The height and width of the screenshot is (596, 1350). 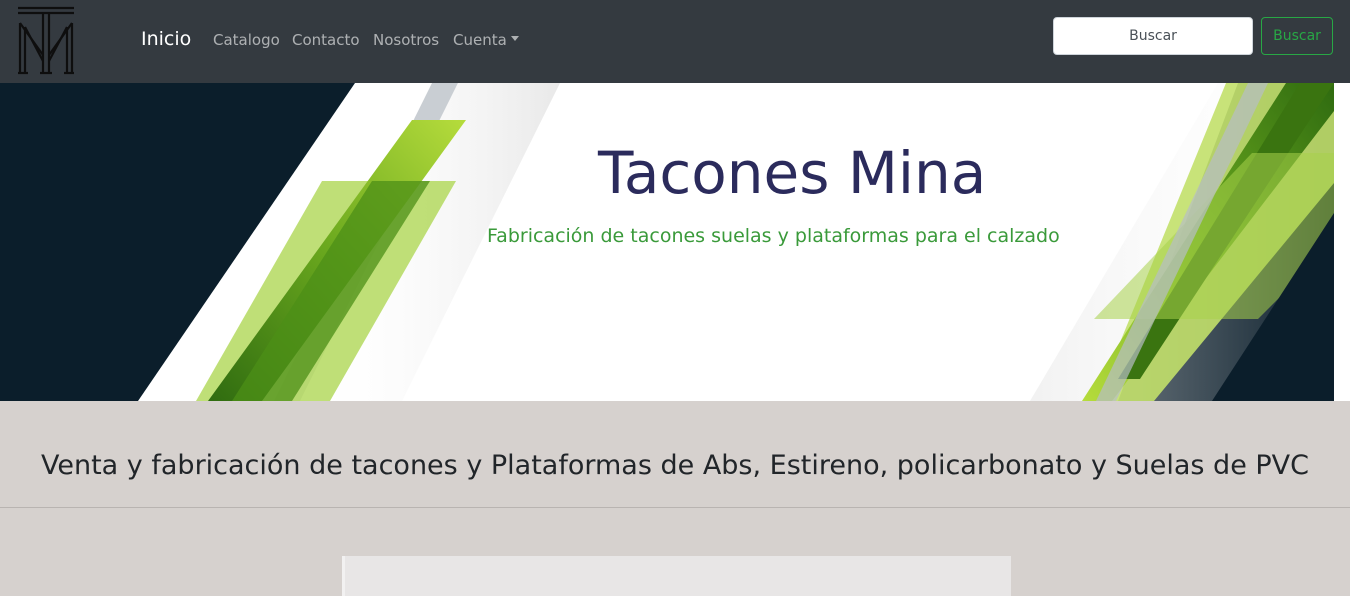 What do you see at coordinates (1153, 36) in the screenshot?
I see `search-input` at bounding box center [1153, 36].